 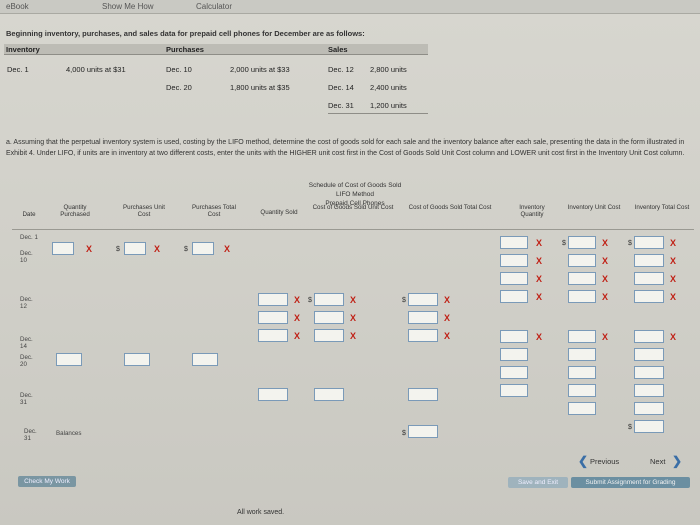 I want to click on col-inventory-quantity: Inventory Quantity, so click(x=532, y=211).